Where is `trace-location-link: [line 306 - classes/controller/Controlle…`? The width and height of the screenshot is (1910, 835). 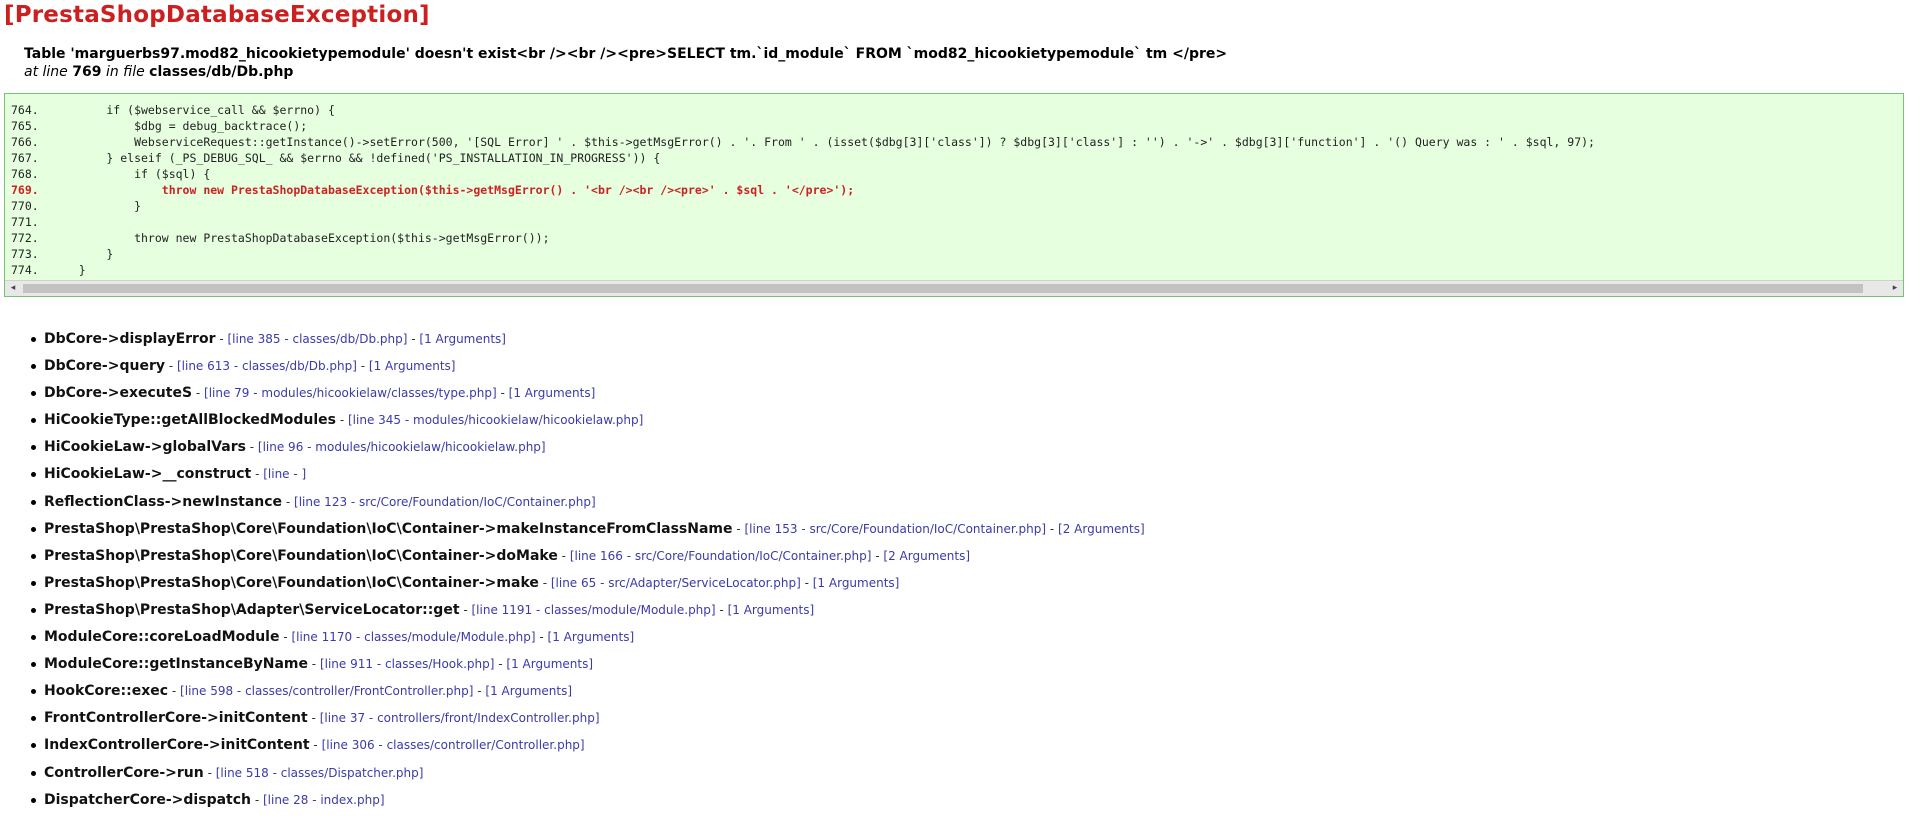
trace-location-link: [line 306 - classes/controller/Controlle… is located at coordinates (453, 745).